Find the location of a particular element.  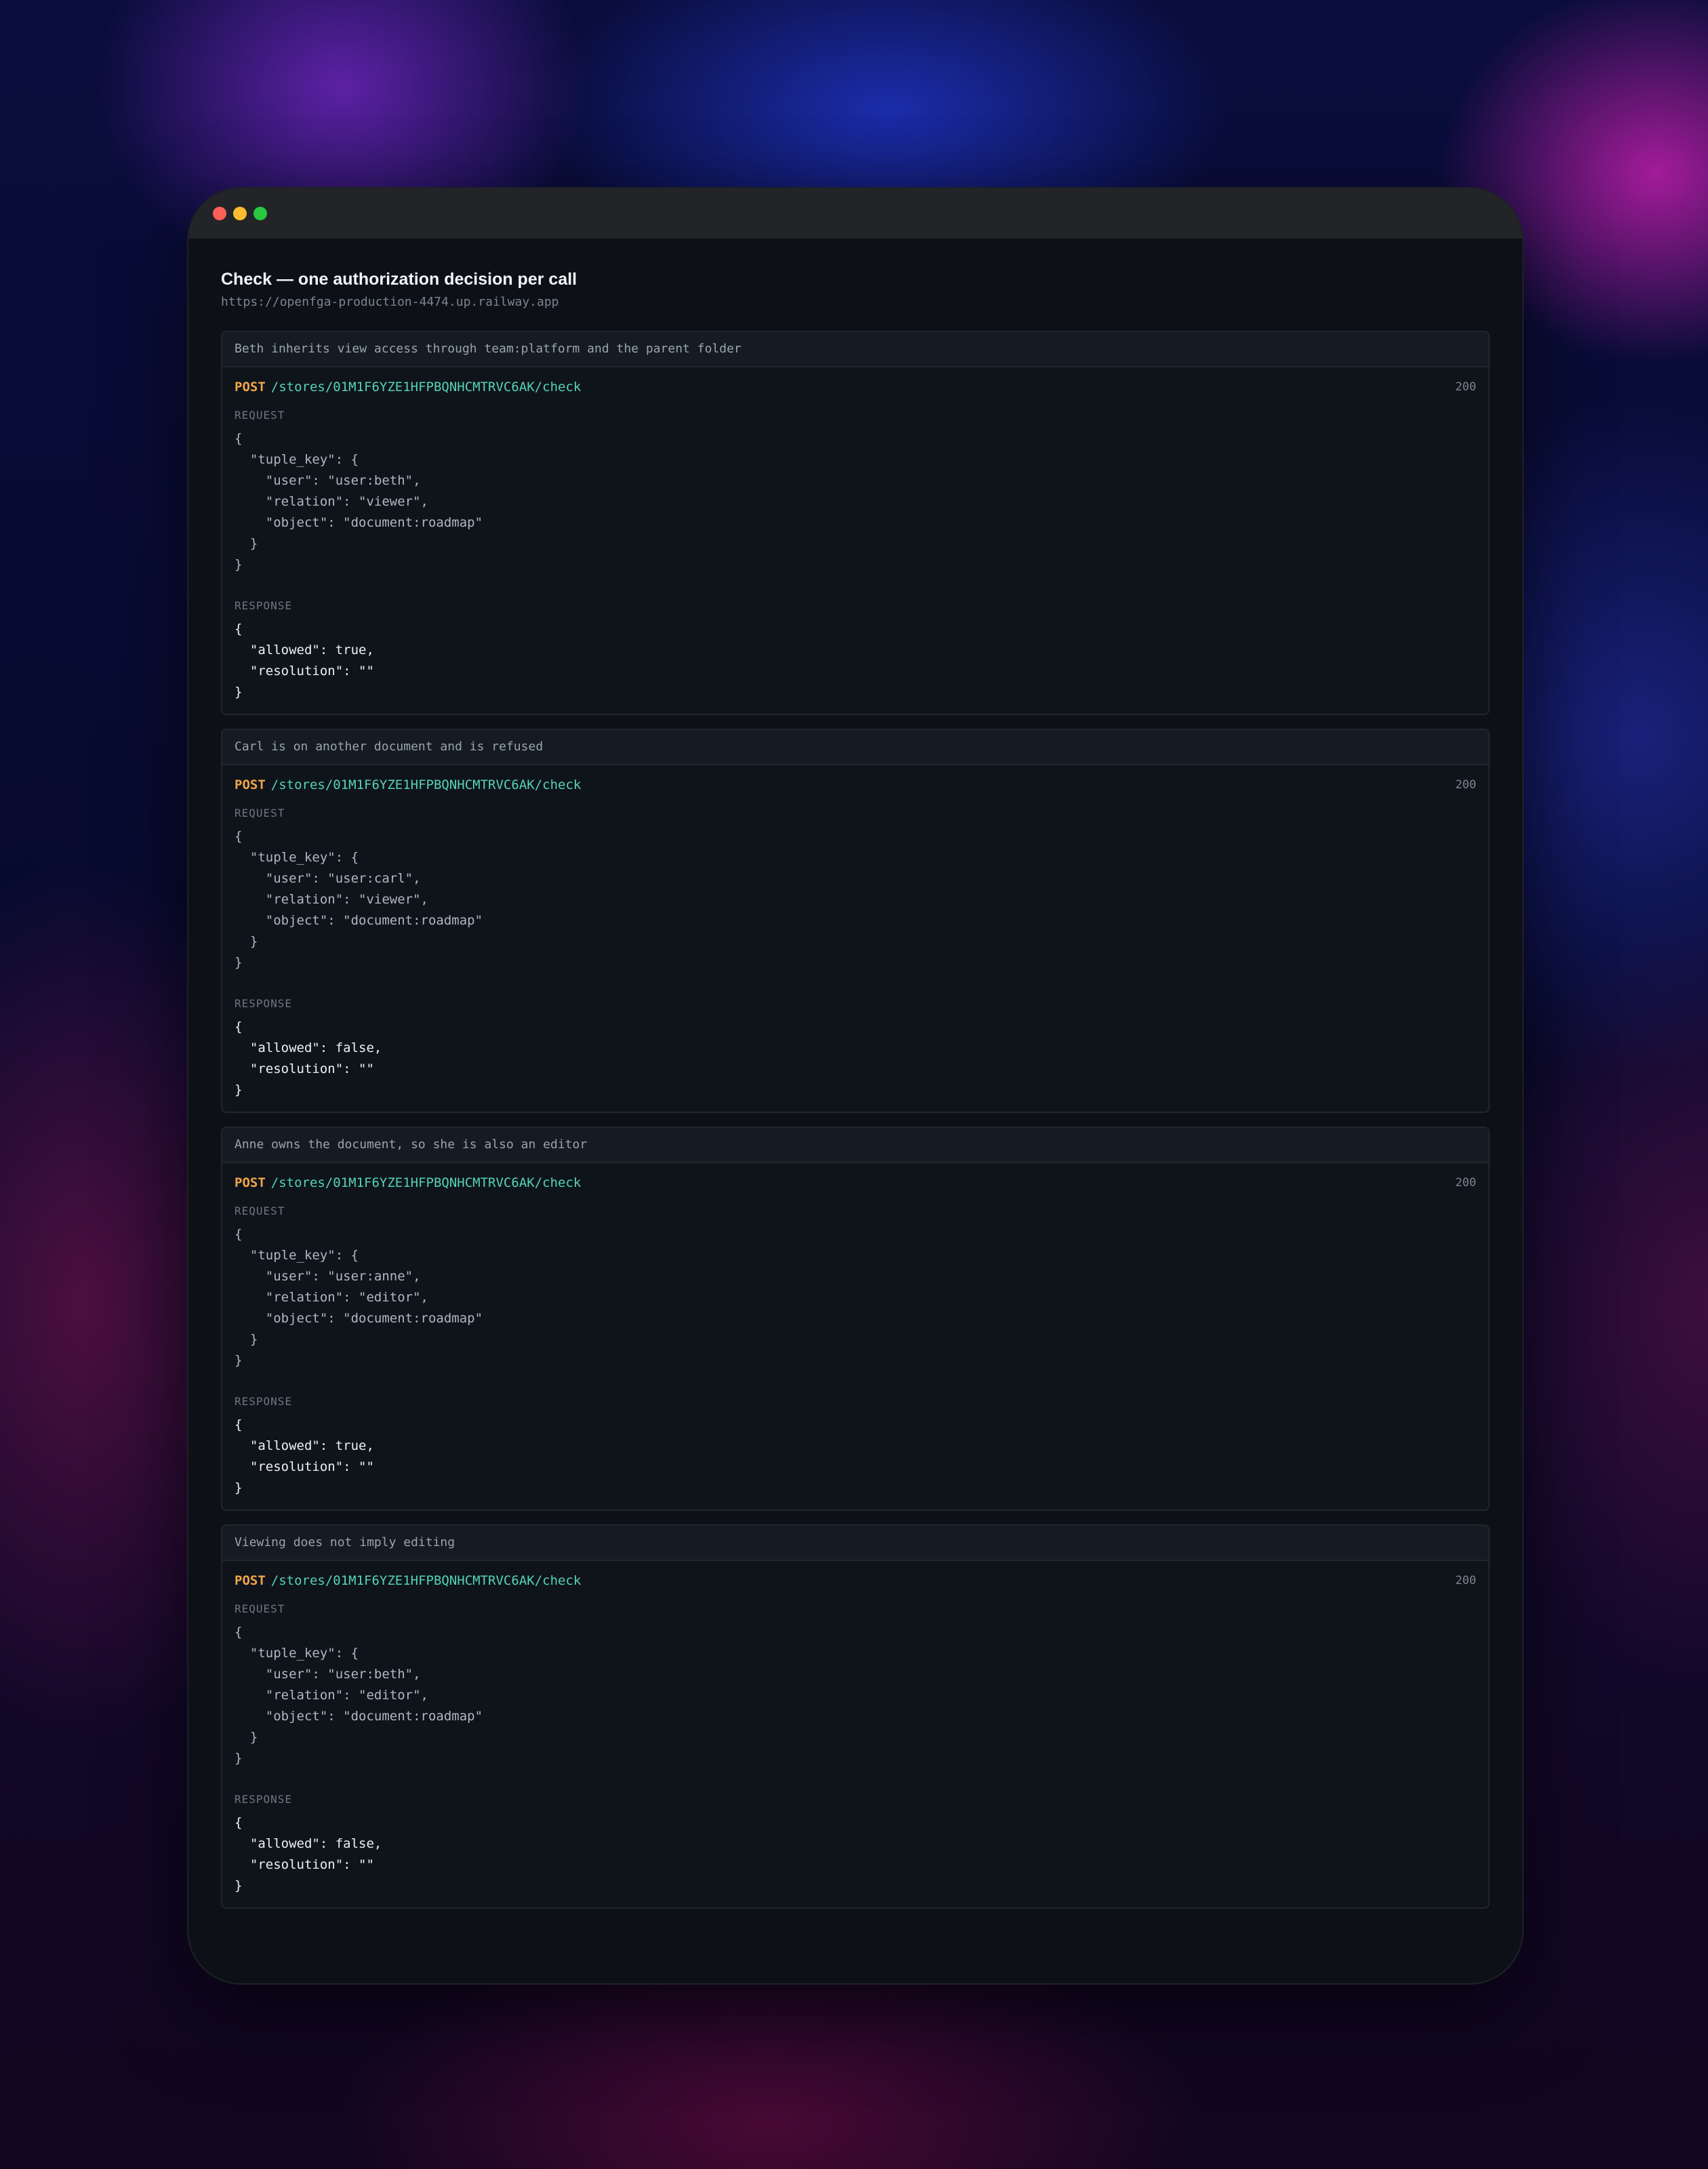

minimize-dot-icon is located at coordinates (240, 214).